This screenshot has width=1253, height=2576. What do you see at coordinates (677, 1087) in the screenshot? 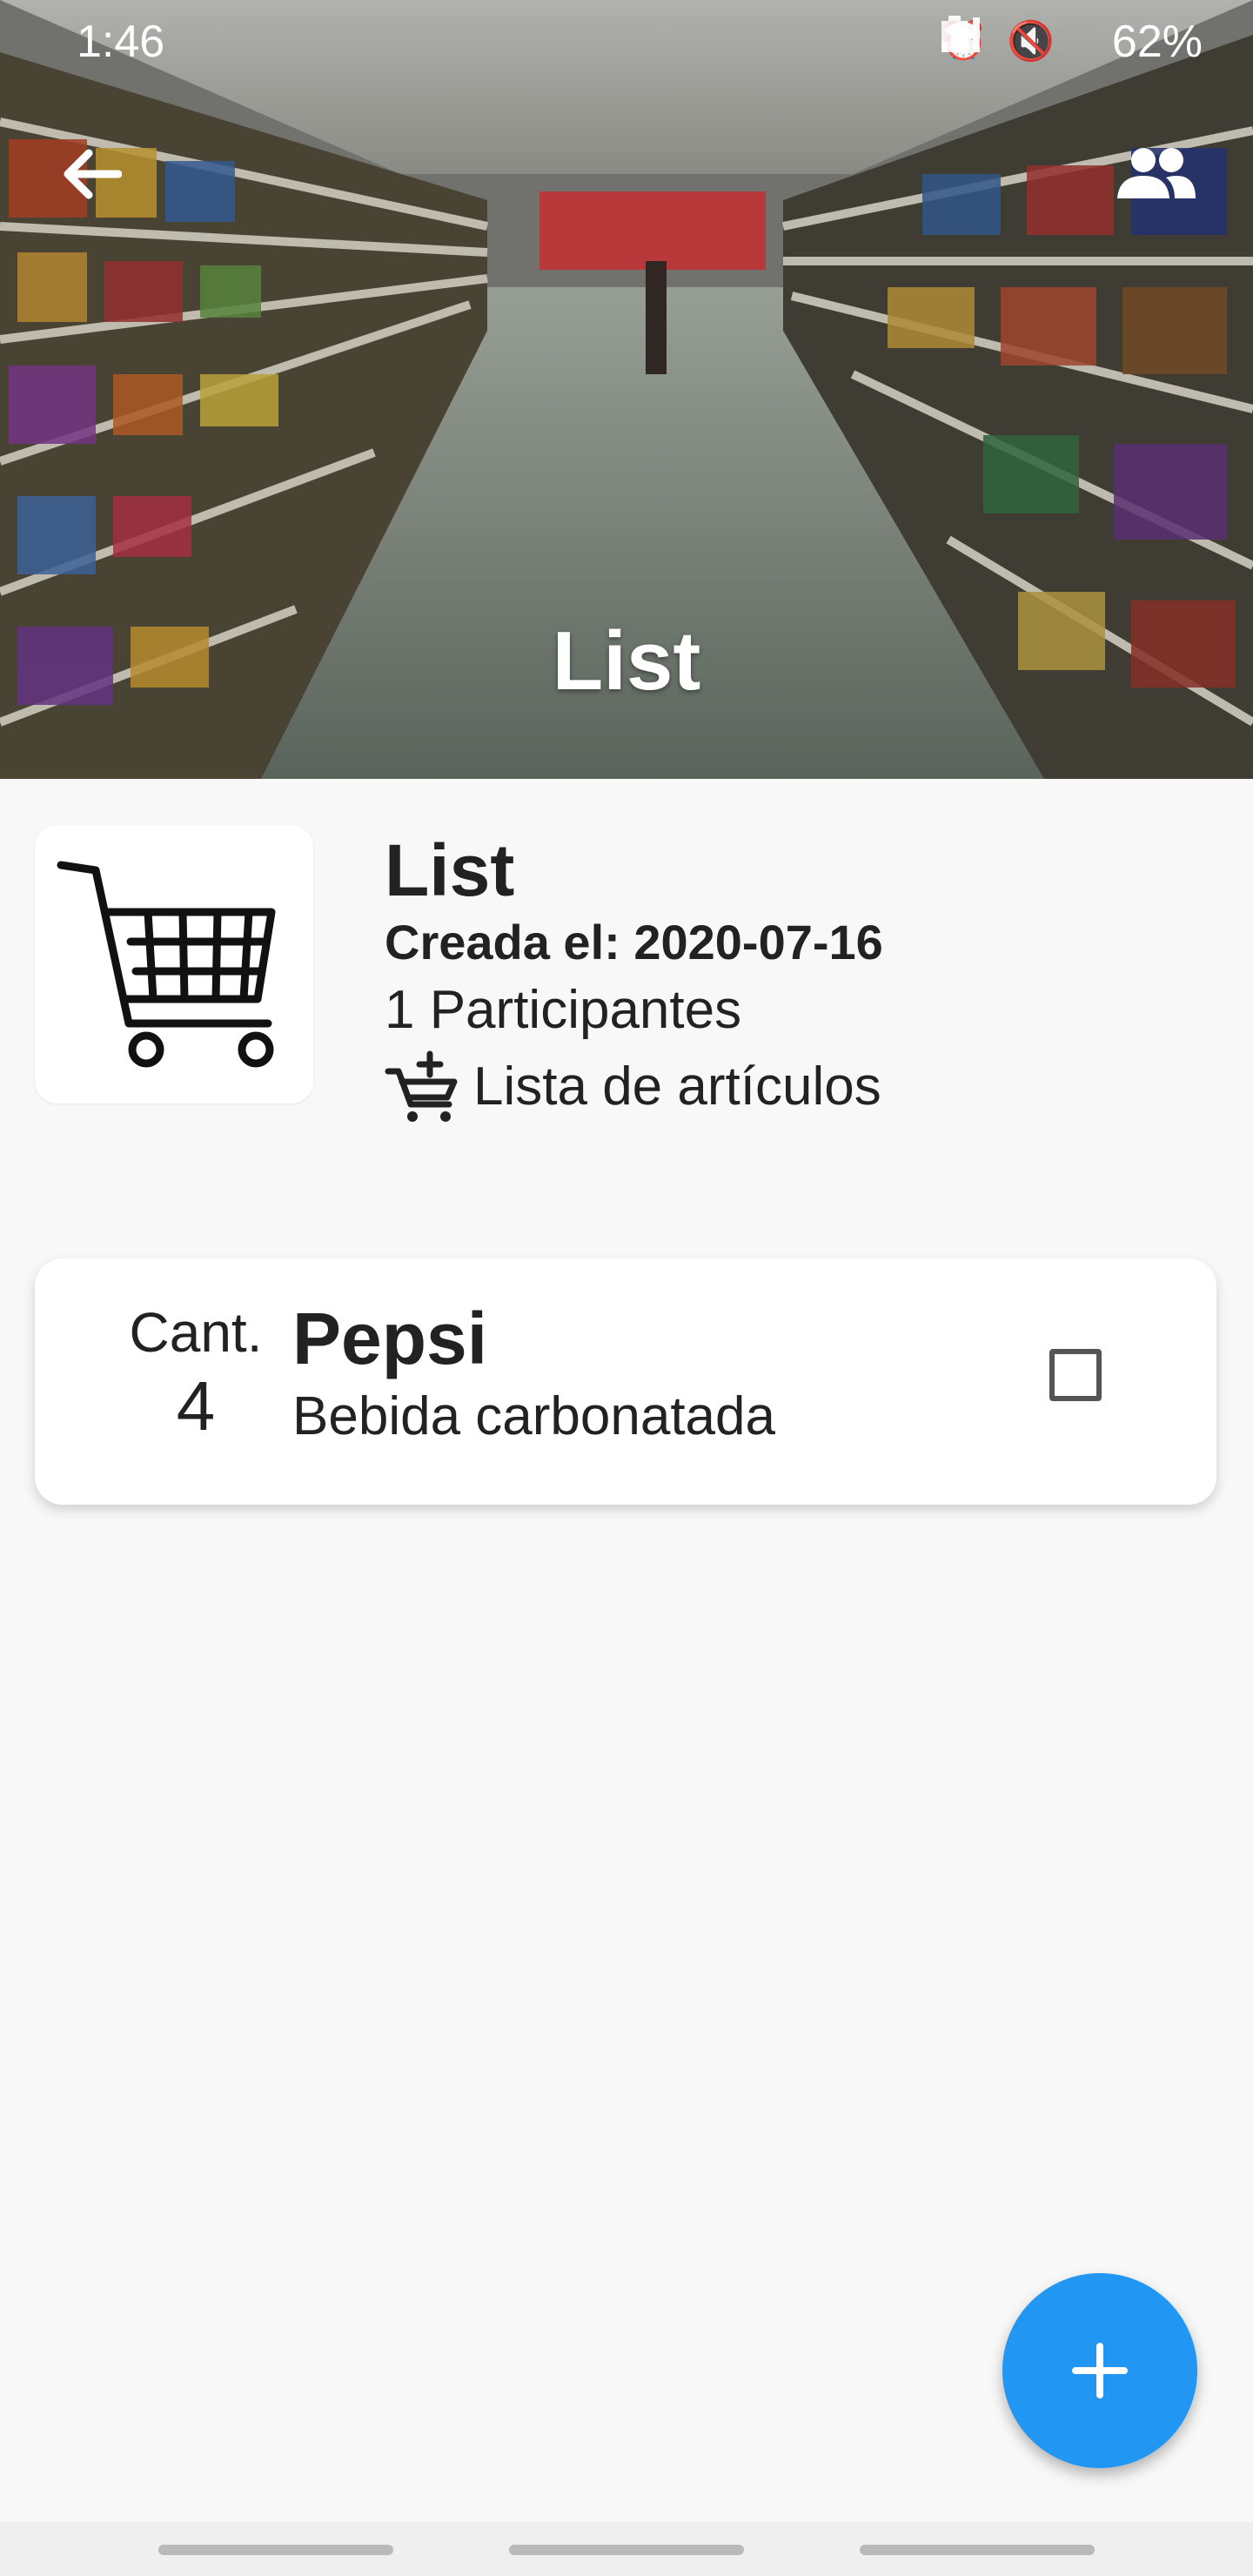
I see `items-list-label: Lista de artículos` at bounding box center [677, 1087].